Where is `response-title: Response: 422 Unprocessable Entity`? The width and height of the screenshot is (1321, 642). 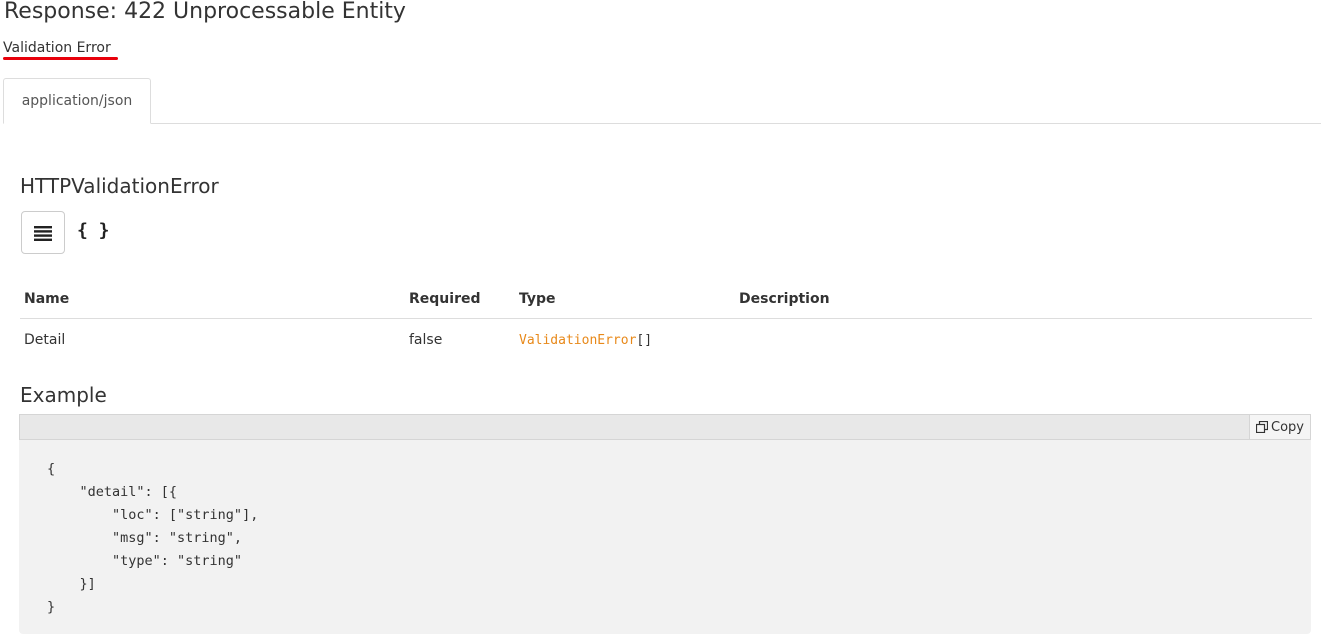 response-title: Response: 422 Unprocessable Entity is located at coordinates (205, 12).